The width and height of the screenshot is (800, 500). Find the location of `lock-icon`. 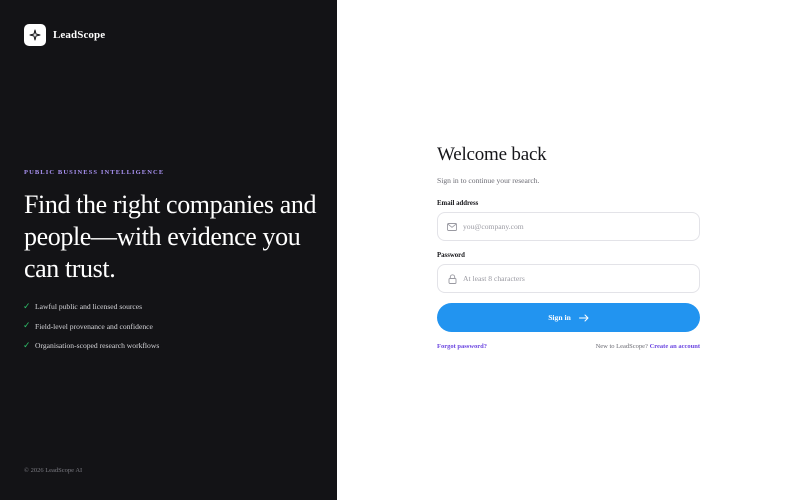

lock-icon is located at coordinates (452, 279).